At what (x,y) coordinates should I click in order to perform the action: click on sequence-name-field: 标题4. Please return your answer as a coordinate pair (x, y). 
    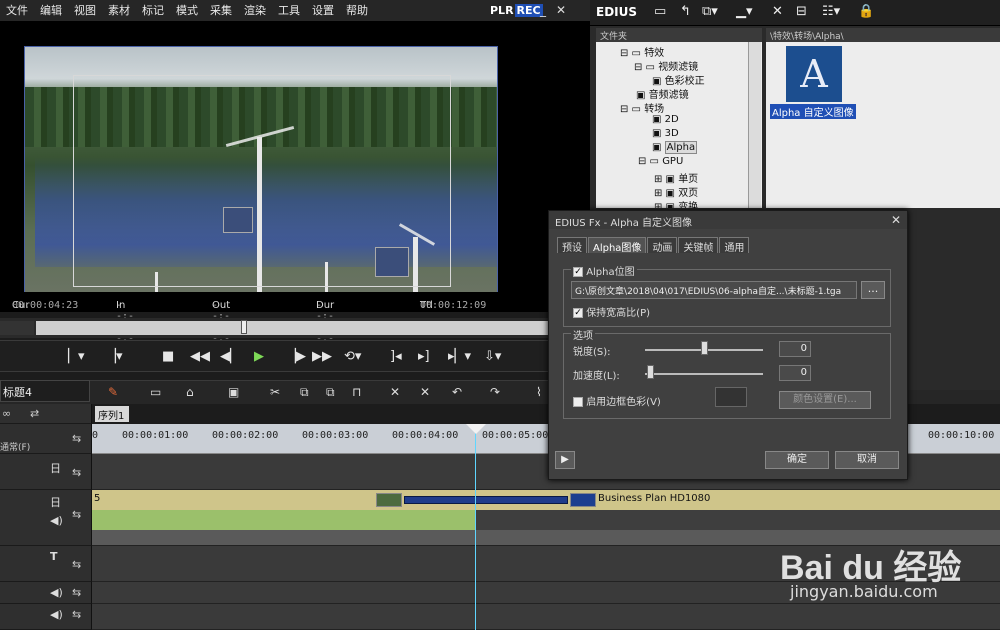
    Looking at the image, I should click on (45, 391).